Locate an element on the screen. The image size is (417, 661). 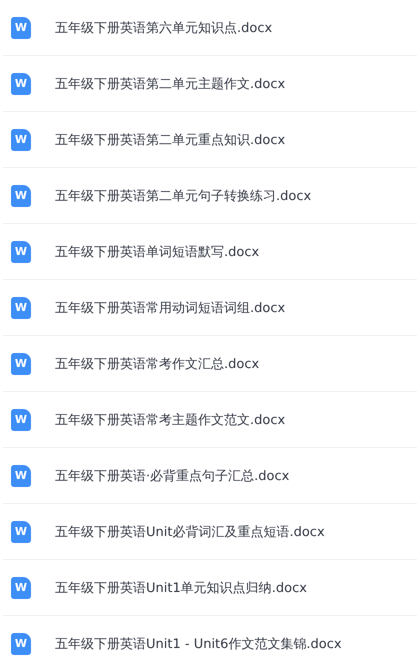
file-name: 五年级下册英语第二单元重点知识.docx is located at coordinates (170, 139).